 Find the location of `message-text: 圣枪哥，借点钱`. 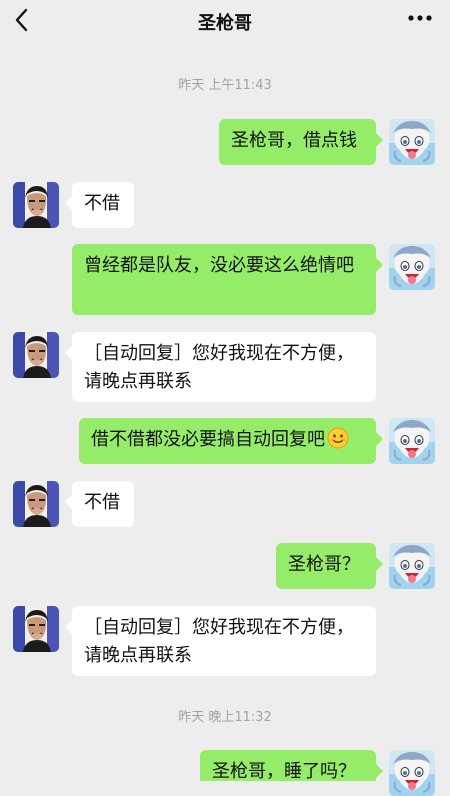

message-text: 圣枪哥，借点钱 is located at coordinates (294, 140).